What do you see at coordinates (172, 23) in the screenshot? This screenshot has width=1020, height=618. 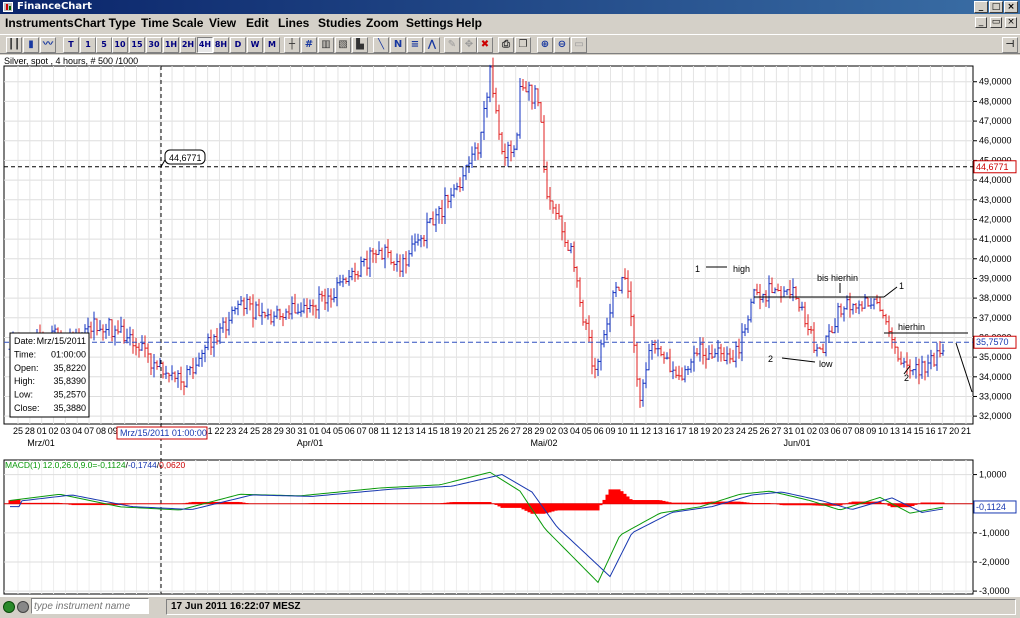 I see `menu-time-scale: Time Scale` at bounding box center [172, 23].